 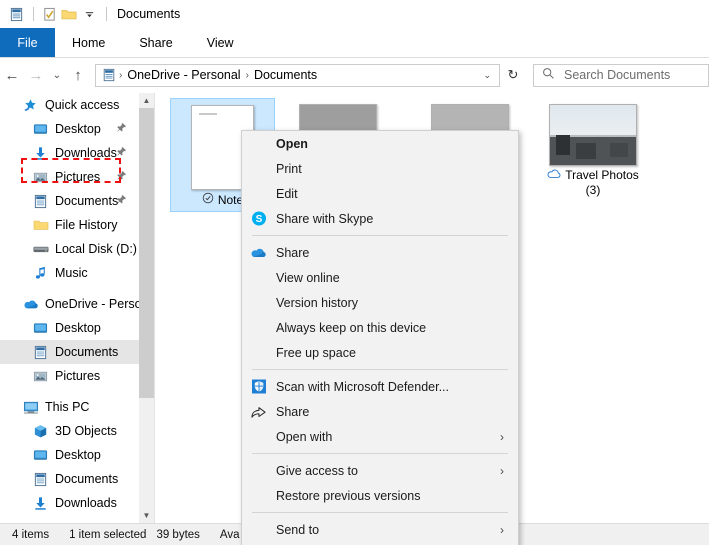 I want to click on 3d-objects-icon, so click(x=40, y=431).